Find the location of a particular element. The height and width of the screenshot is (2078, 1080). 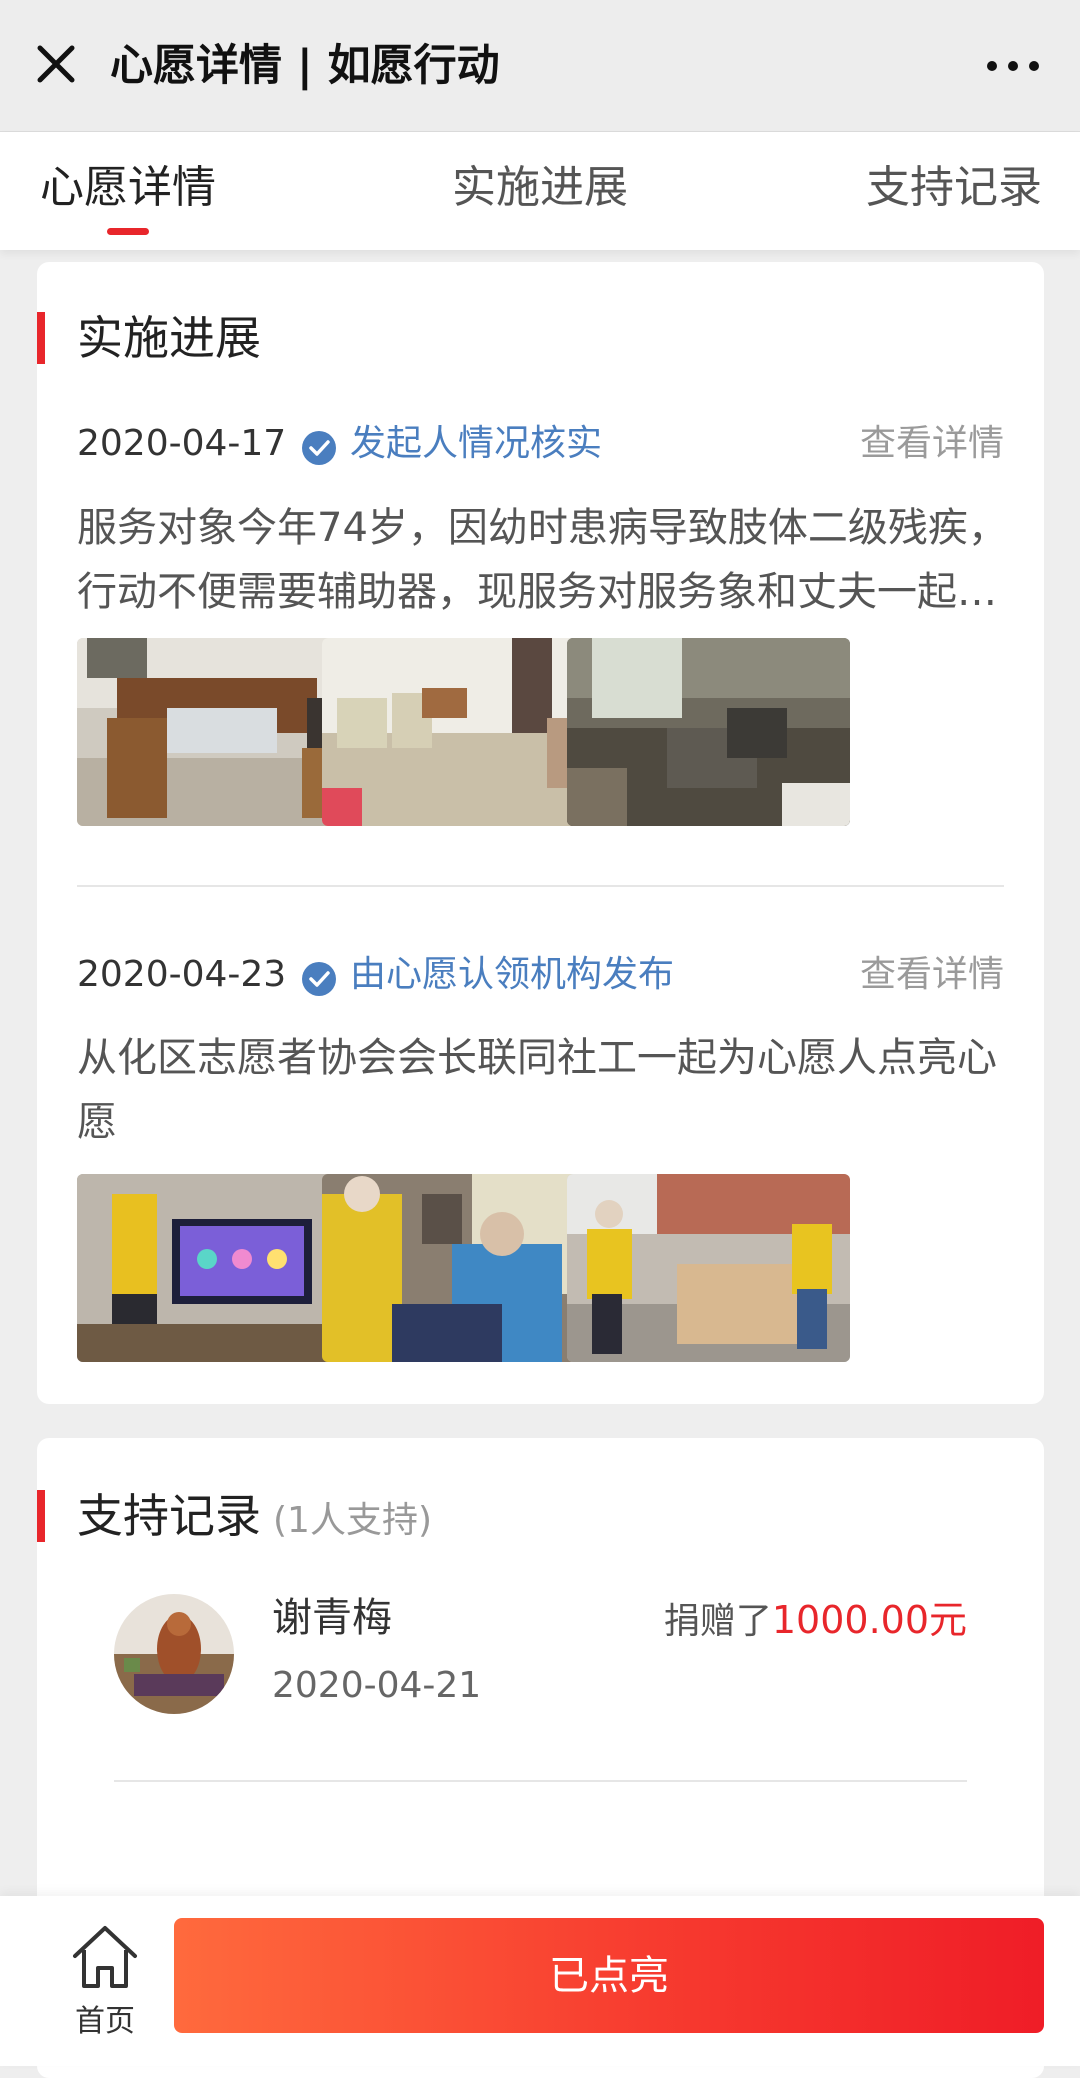

active-tab-indicator is located at coordinates (128, 231).